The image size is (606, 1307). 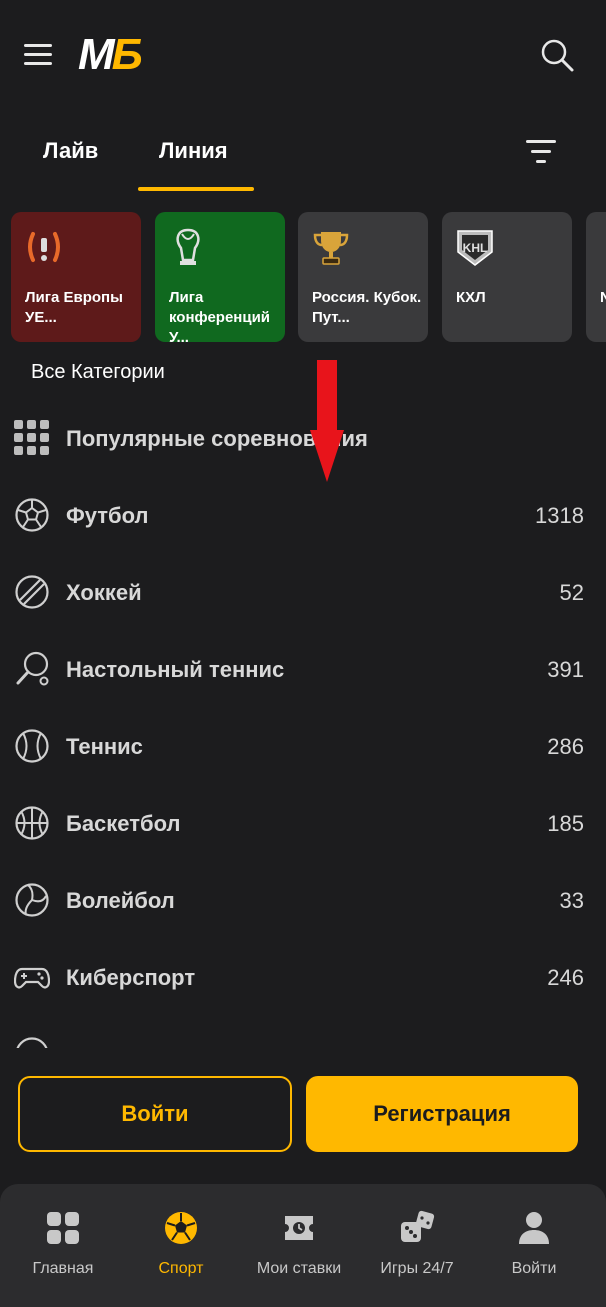 I want to click on search-icon, so click(x=558, y=56).